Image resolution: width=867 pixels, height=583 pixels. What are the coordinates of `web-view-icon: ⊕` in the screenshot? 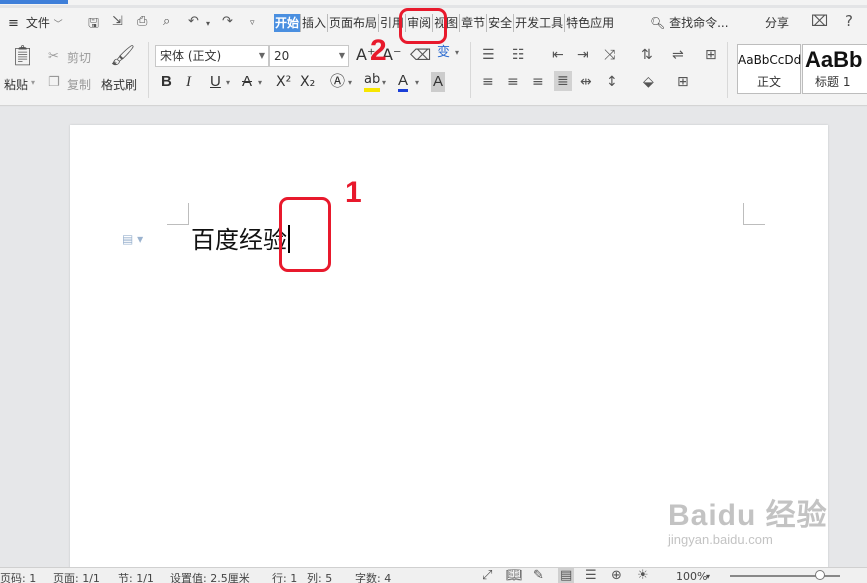 It's located at (616, 575).